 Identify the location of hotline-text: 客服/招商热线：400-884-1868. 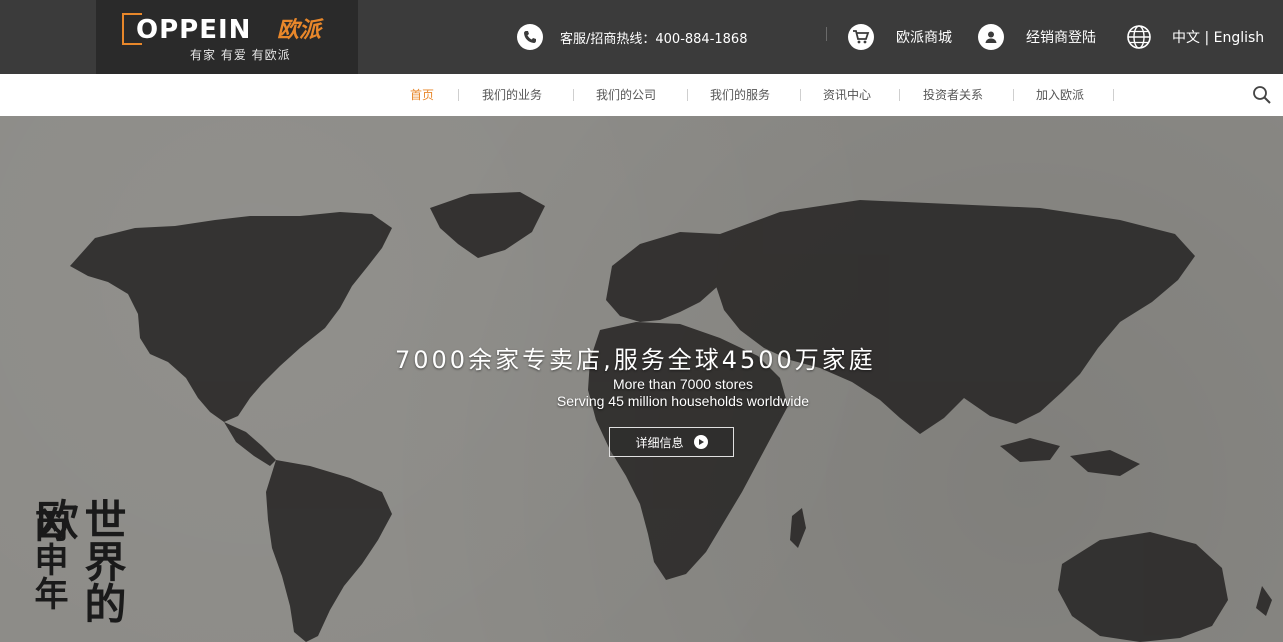
(654, 39).